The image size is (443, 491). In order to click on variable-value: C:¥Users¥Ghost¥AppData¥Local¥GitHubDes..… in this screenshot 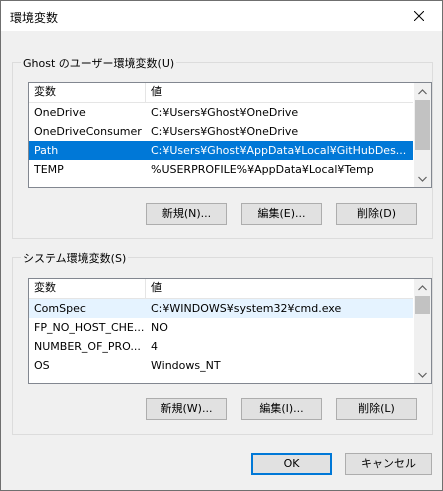, I will do `click(279, 150)`.